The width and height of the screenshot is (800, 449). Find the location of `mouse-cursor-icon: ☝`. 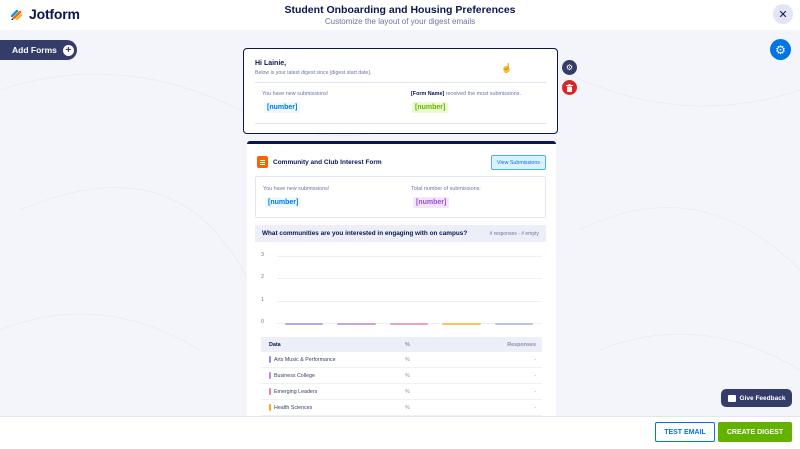

mouse-cursor-icon: ☝ is located at coordinates (507, 68).